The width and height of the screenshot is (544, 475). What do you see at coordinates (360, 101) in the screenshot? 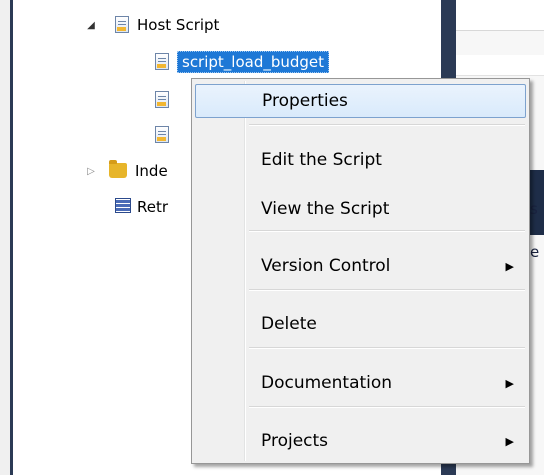
I see `menu-item-properties: Properties` at bounding box center [360, 101].